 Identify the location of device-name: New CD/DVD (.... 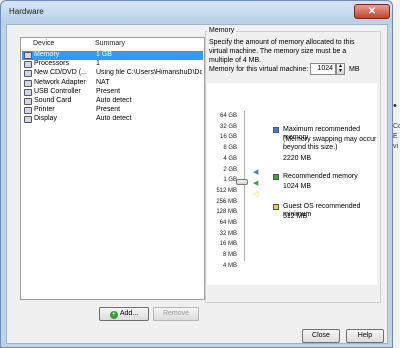
(60, 73).